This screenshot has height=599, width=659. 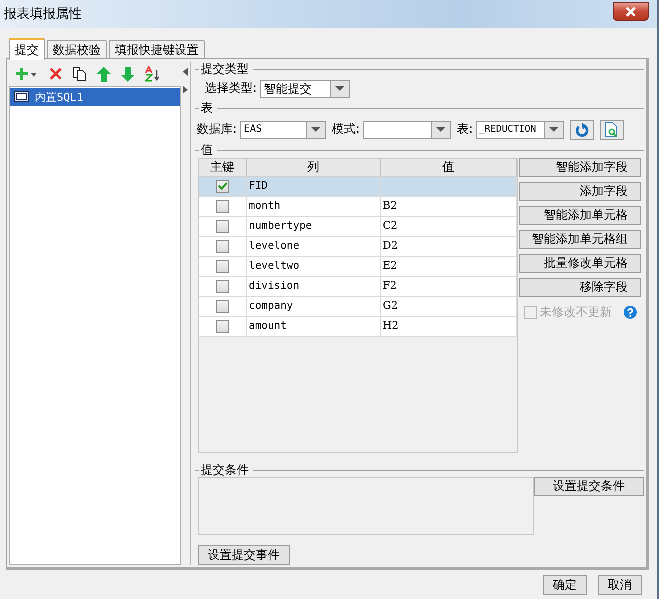 I want to click on field-label: 表:, so click(x=465, y=129).